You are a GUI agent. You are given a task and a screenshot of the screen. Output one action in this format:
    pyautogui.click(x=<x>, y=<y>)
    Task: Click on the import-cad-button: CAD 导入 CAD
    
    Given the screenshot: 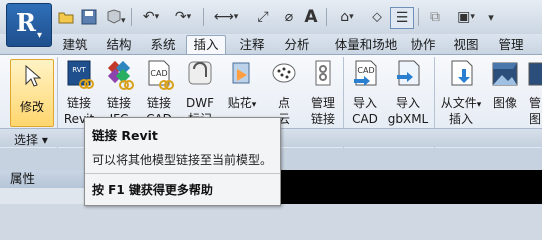 What is the action you would take?
    pyautogui.click(x=365, y=92)
    